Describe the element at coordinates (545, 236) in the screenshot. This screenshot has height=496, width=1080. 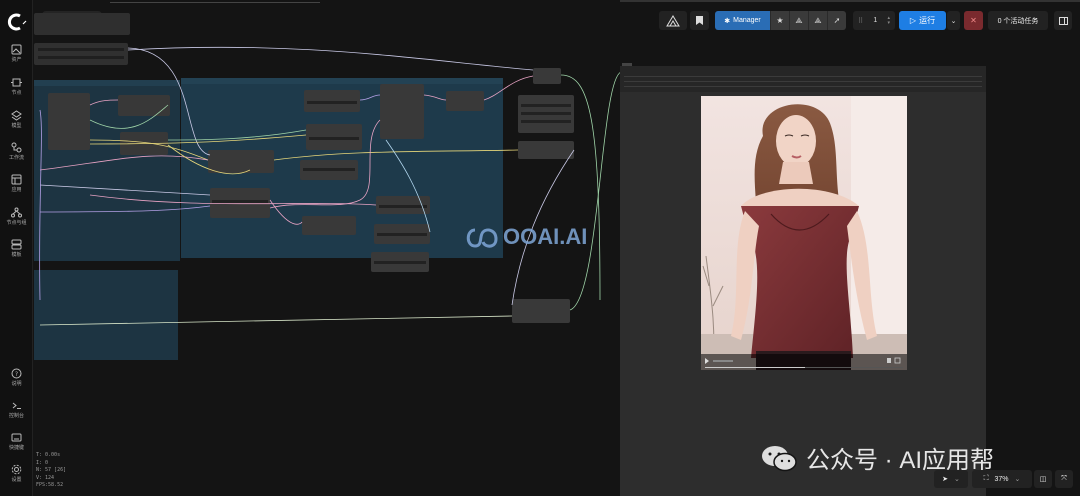
I see `brand-watermark-text: OOAI.AI` at that location.